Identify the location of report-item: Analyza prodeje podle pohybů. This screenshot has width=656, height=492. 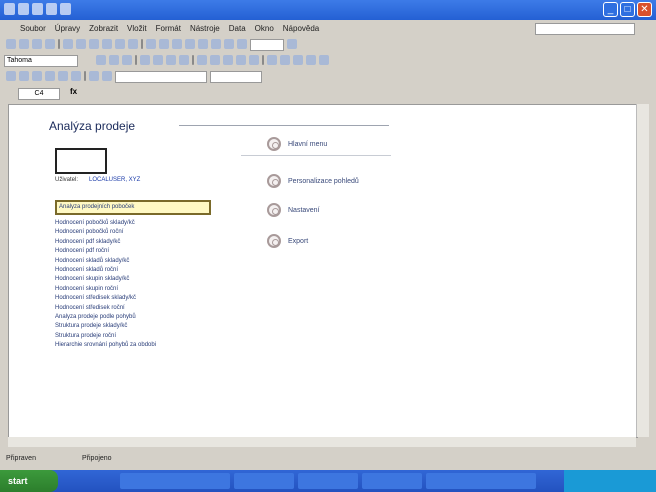
(140, 317).